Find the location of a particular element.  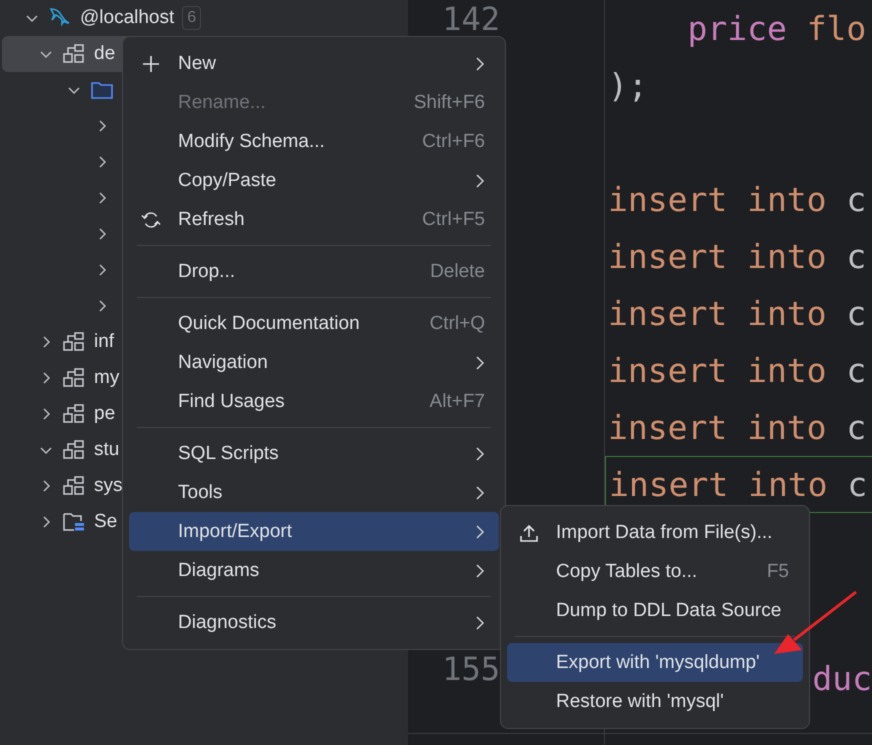

tree-item-label: pe is located at coordinates (105, 414).